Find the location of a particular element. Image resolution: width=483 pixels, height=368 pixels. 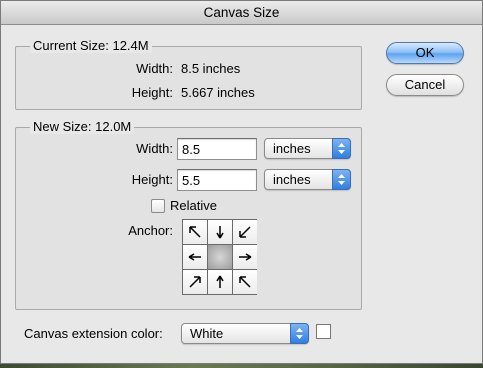

relative-label: Relative is located at coordinates (193, 206).